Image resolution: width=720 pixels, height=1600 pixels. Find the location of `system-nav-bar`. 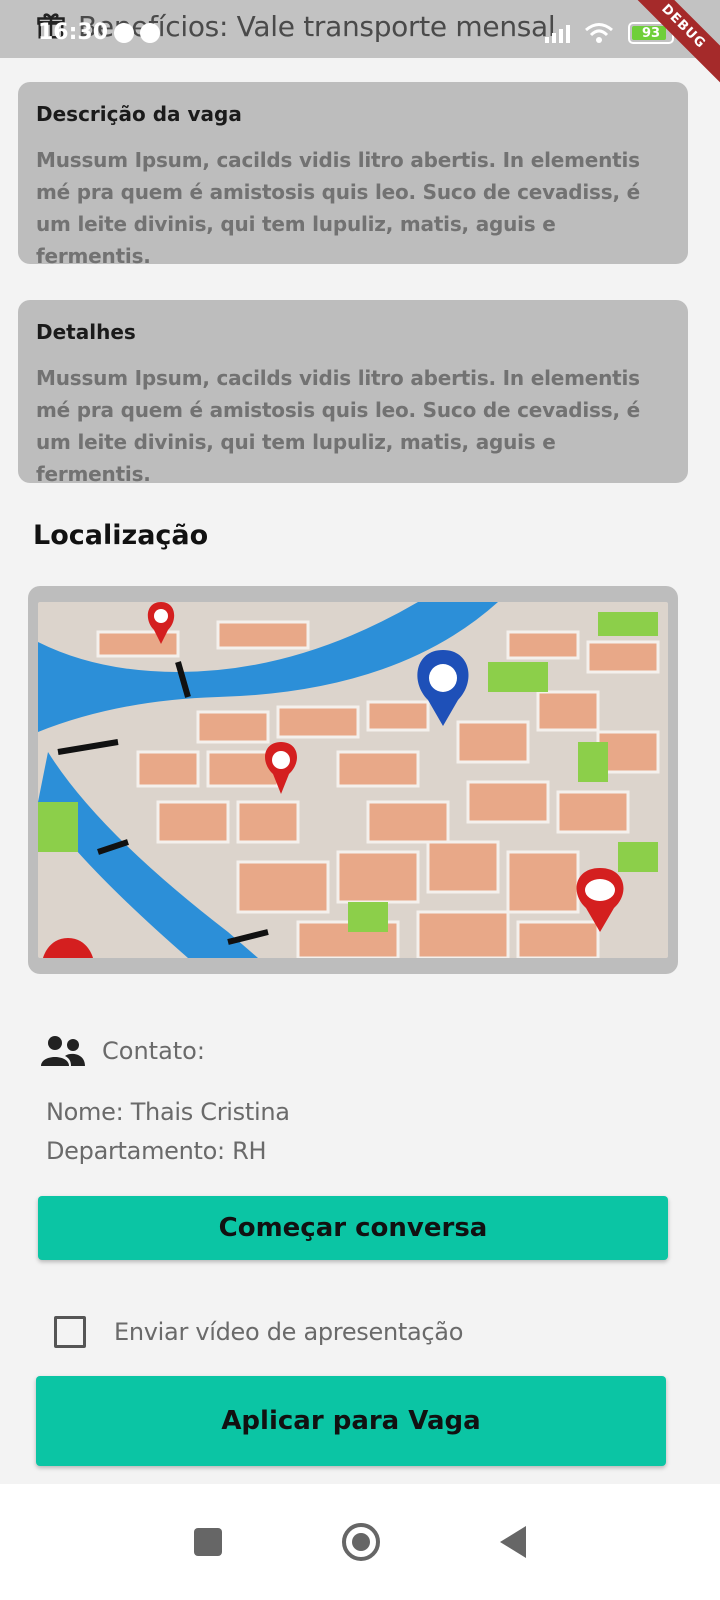

system-nav-bar is located at coordinates (360, 1542).